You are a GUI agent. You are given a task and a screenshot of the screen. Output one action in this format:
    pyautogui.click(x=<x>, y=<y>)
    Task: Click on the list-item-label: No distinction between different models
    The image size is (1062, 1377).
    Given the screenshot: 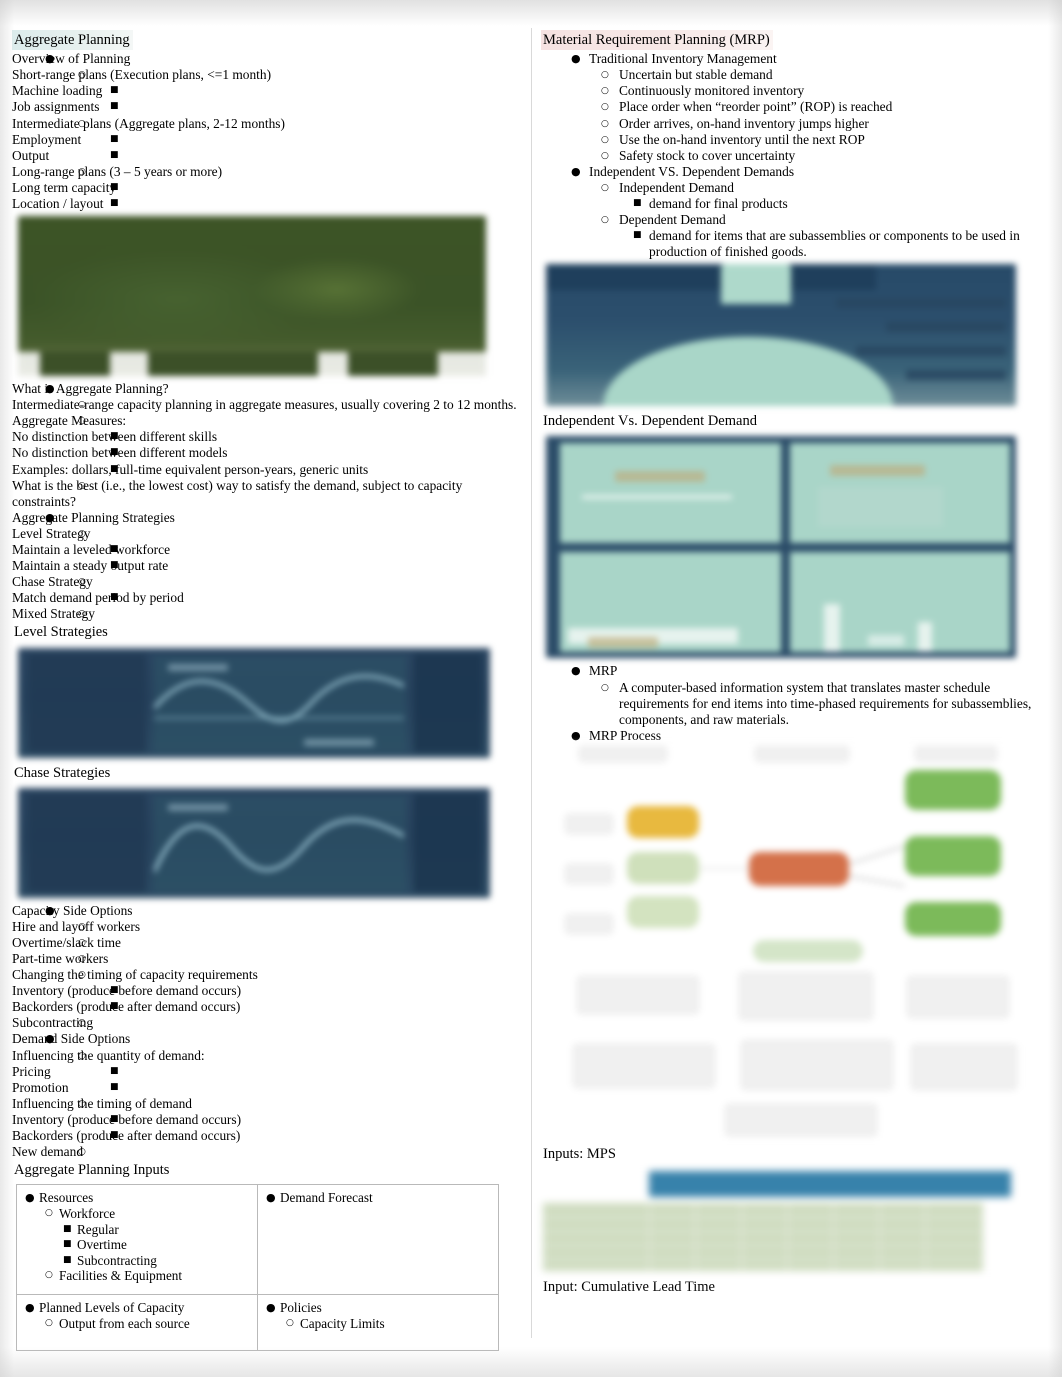 What is the action you would take?
    pyautogui.click(x=120, y=453)
    